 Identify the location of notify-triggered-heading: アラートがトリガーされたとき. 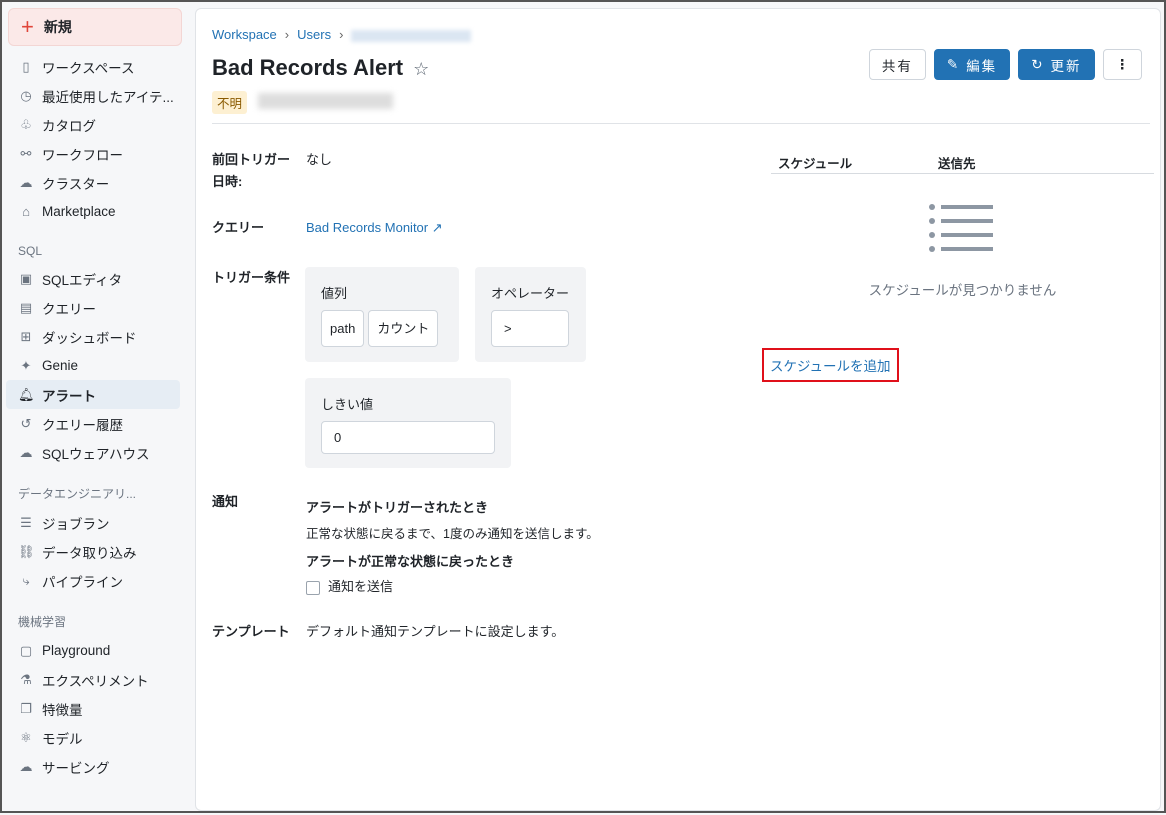
(397, 507).